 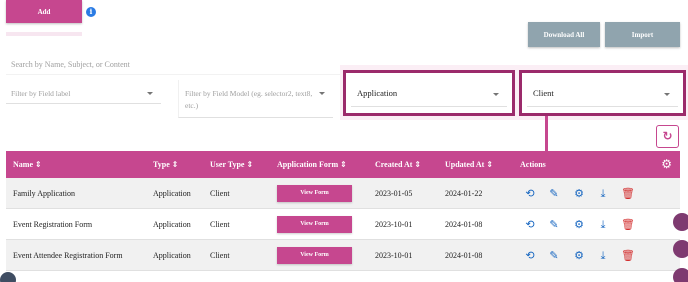 I want to click on cell-updated-at: 2024-01-22, so click(x=464, y=193).